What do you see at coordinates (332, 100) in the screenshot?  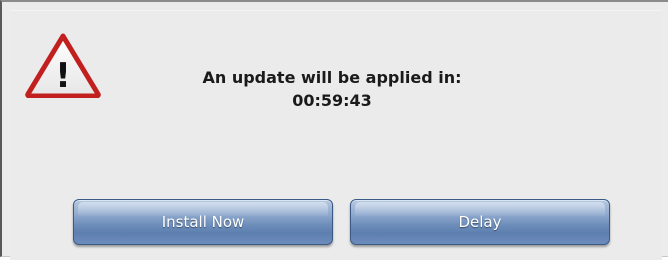 I see `countdown-timer: 00:59:43` at bounding box center [332, 100].